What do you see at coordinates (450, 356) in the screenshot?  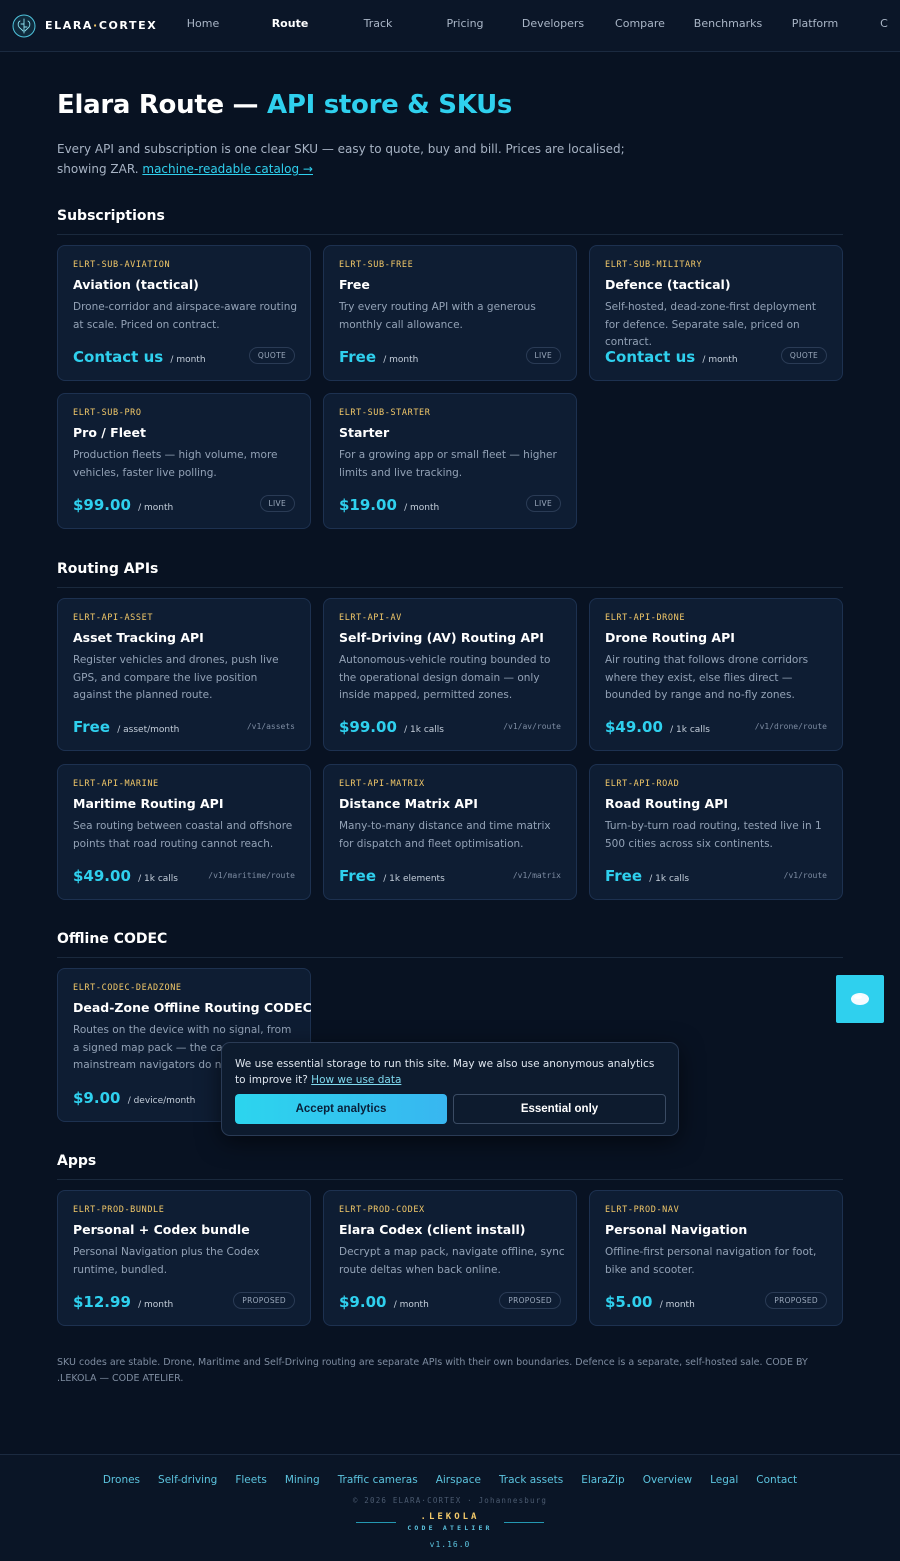 I see `price-row: Free / month LIVE` at bounding box center [450, 356].